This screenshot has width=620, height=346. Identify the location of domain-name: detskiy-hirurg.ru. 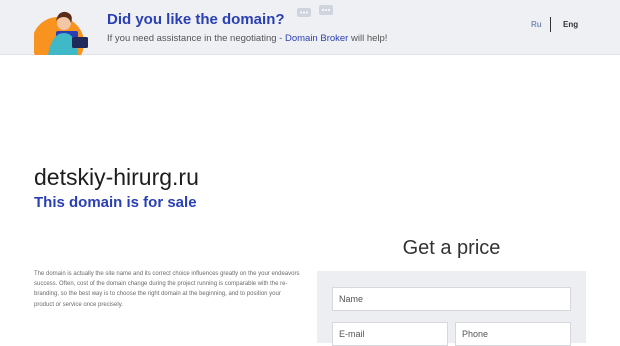
(116, 177).